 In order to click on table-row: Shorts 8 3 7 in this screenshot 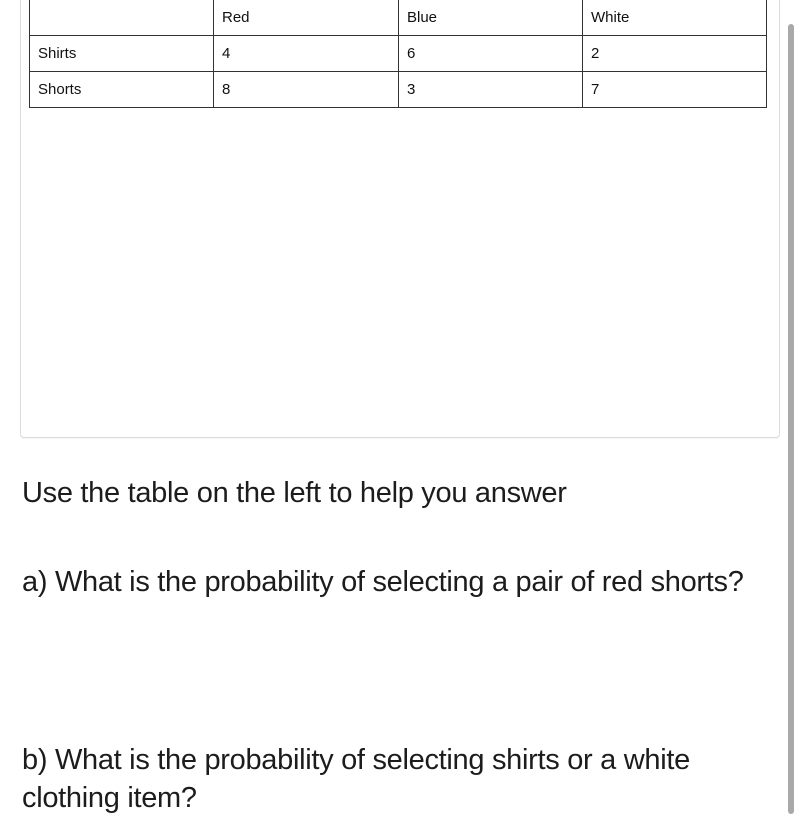, I will do `click(398, 89)`.